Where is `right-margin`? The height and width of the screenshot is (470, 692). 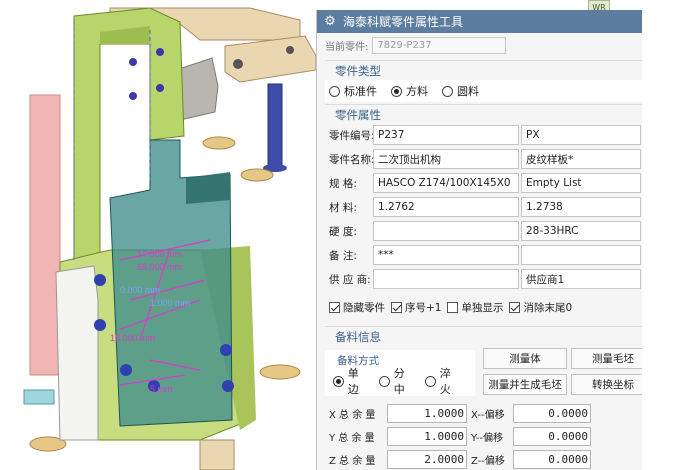 right-margin is located at coordinates (667, 235).